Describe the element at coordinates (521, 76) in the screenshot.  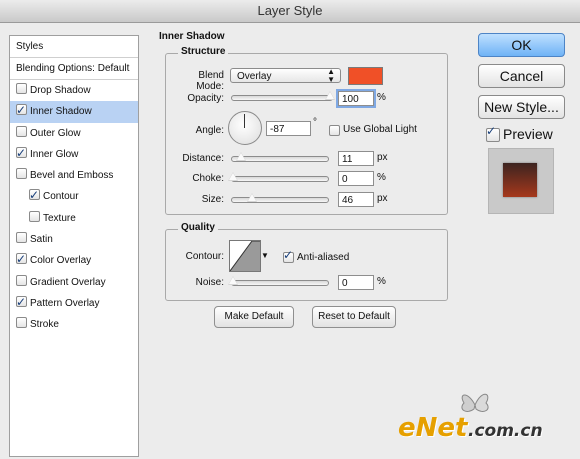
I see `cancel-button: Cancel` at that location.